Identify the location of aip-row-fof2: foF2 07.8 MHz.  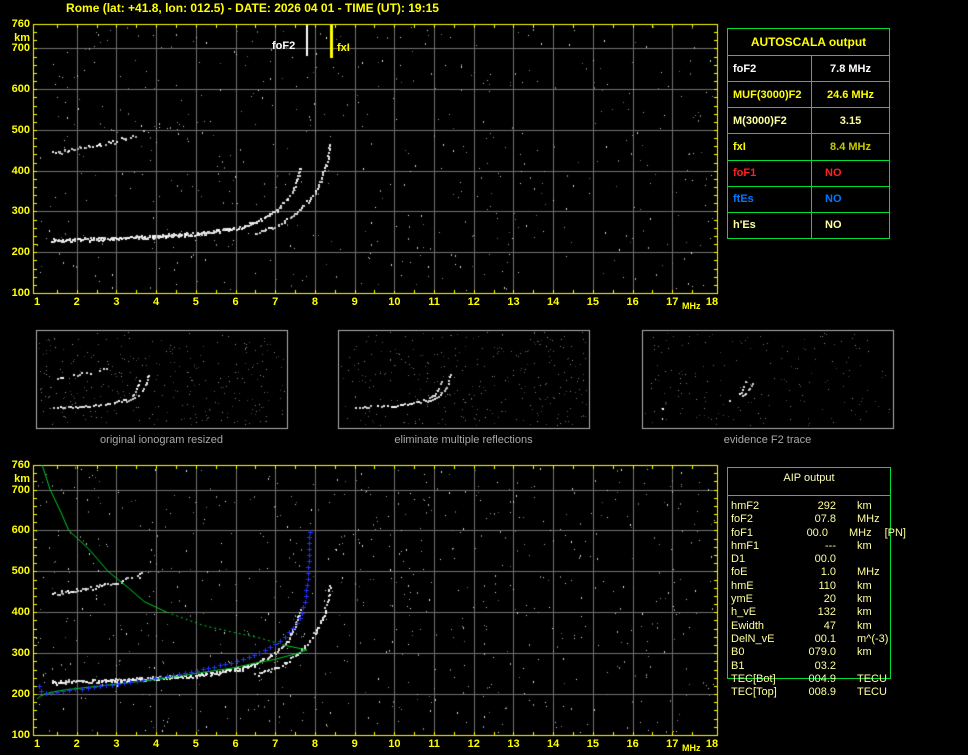
(818, 519).